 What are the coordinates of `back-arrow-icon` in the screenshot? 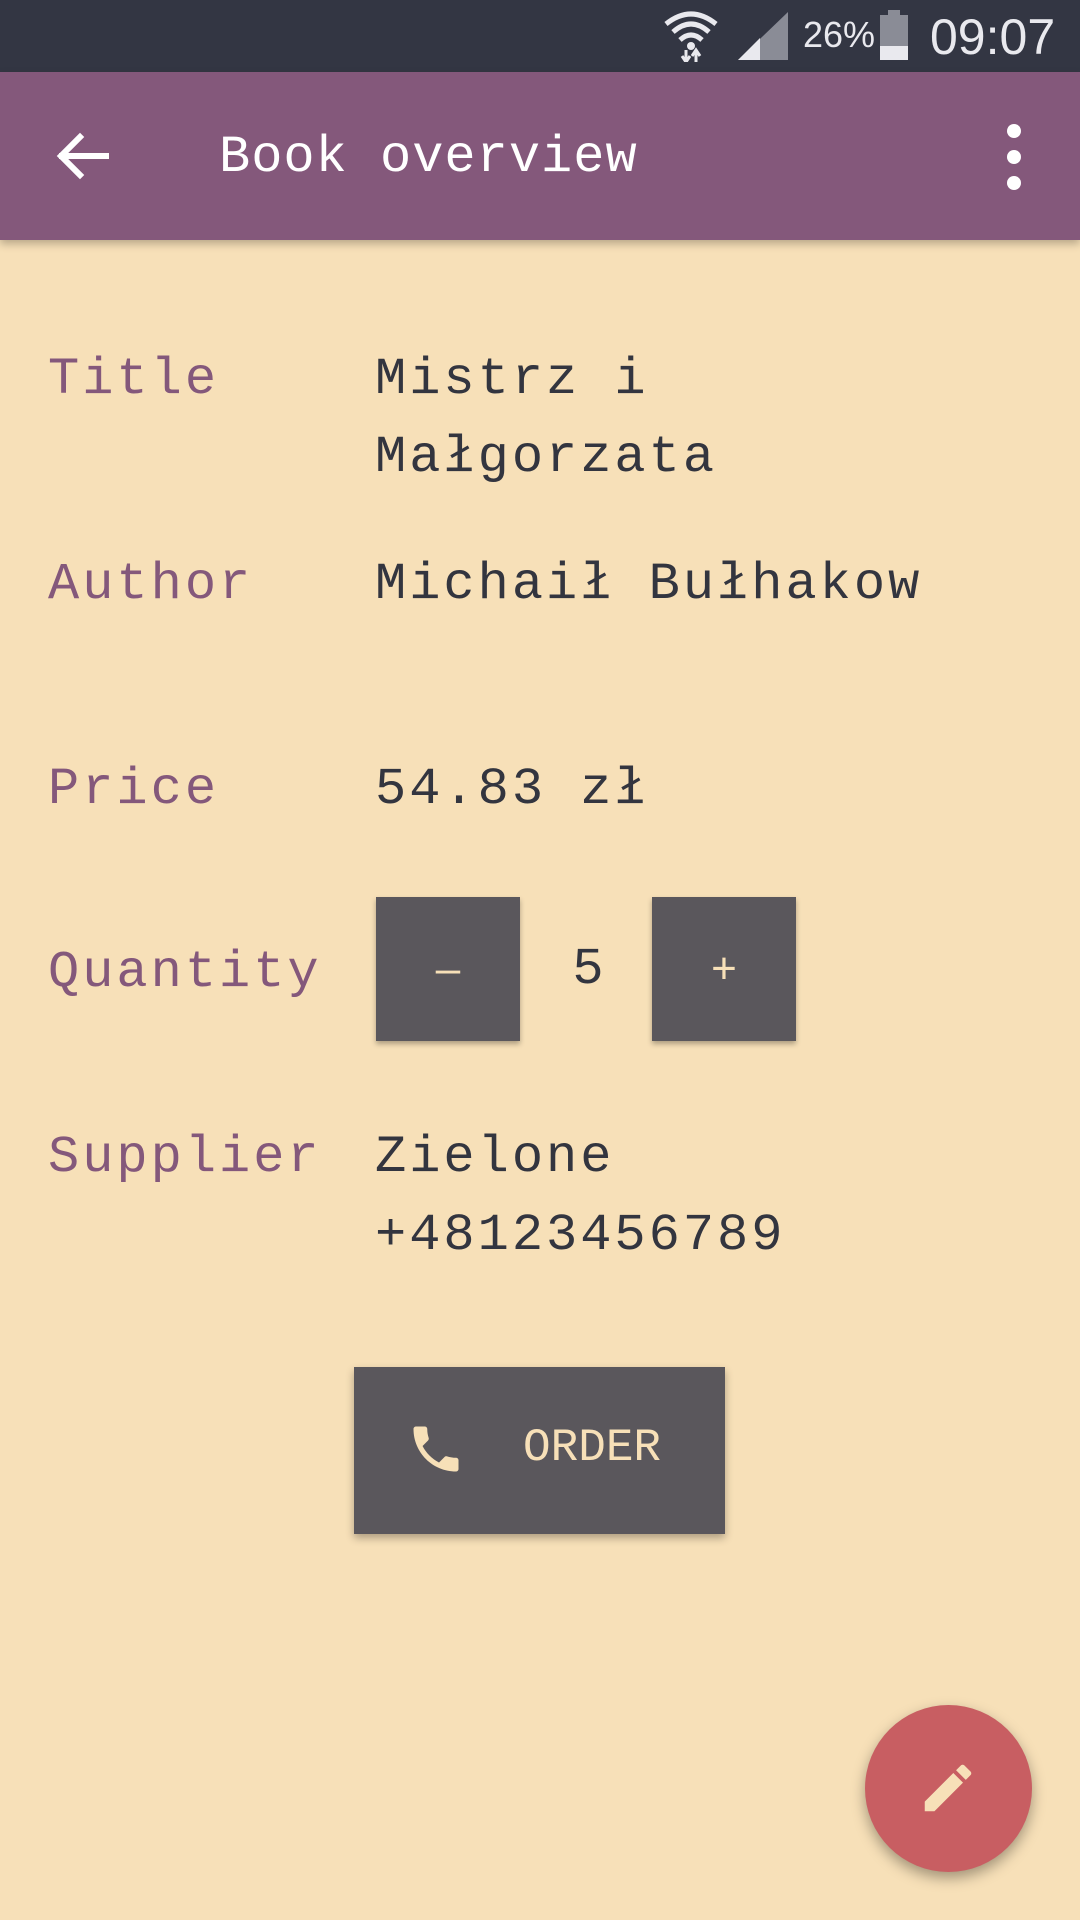 It's located at (84, 156).